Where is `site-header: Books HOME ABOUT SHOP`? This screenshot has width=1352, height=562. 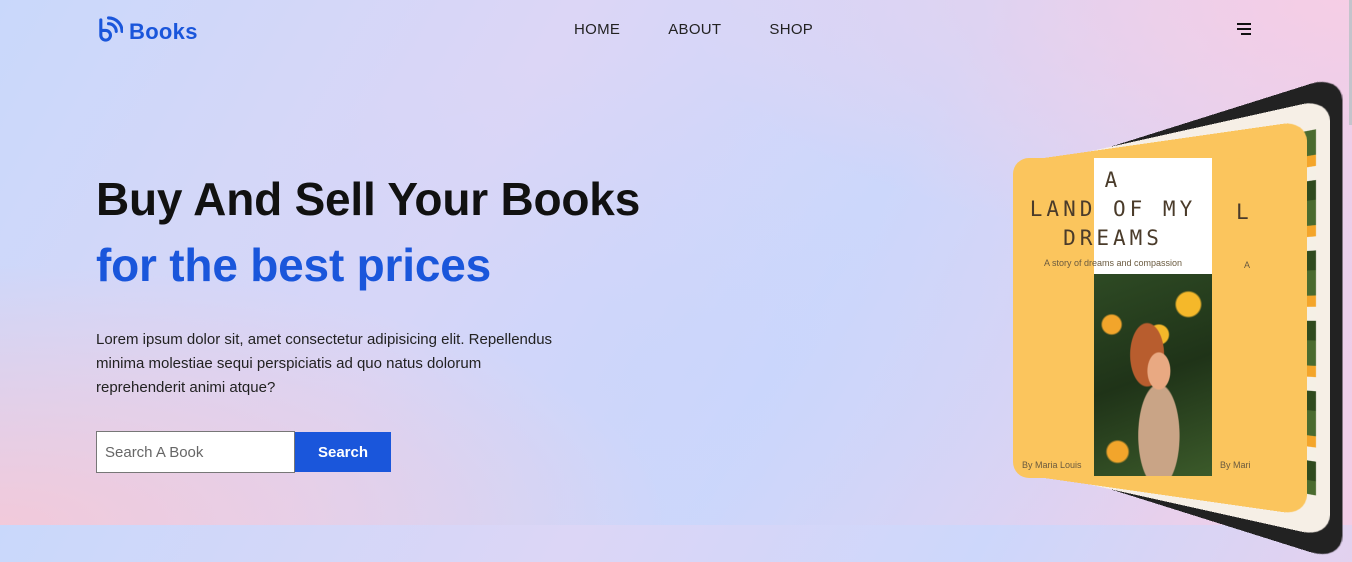 site-header: Books HOME ABOUT SHOP is located at coordinates (676, 31).